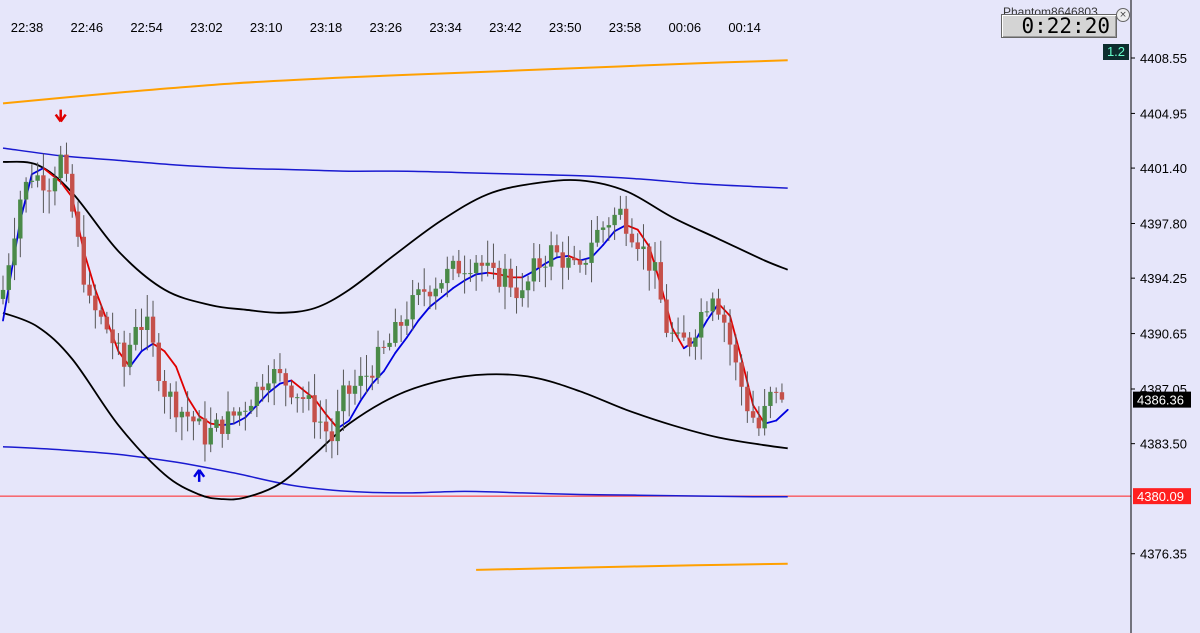 Image resolution: width=1200 pixels, height=633 pixels. What do you see at coordinates (27, 27) in the screenshot?
I see `time-tick-label: 22:38` at bounding box center [27, 27].